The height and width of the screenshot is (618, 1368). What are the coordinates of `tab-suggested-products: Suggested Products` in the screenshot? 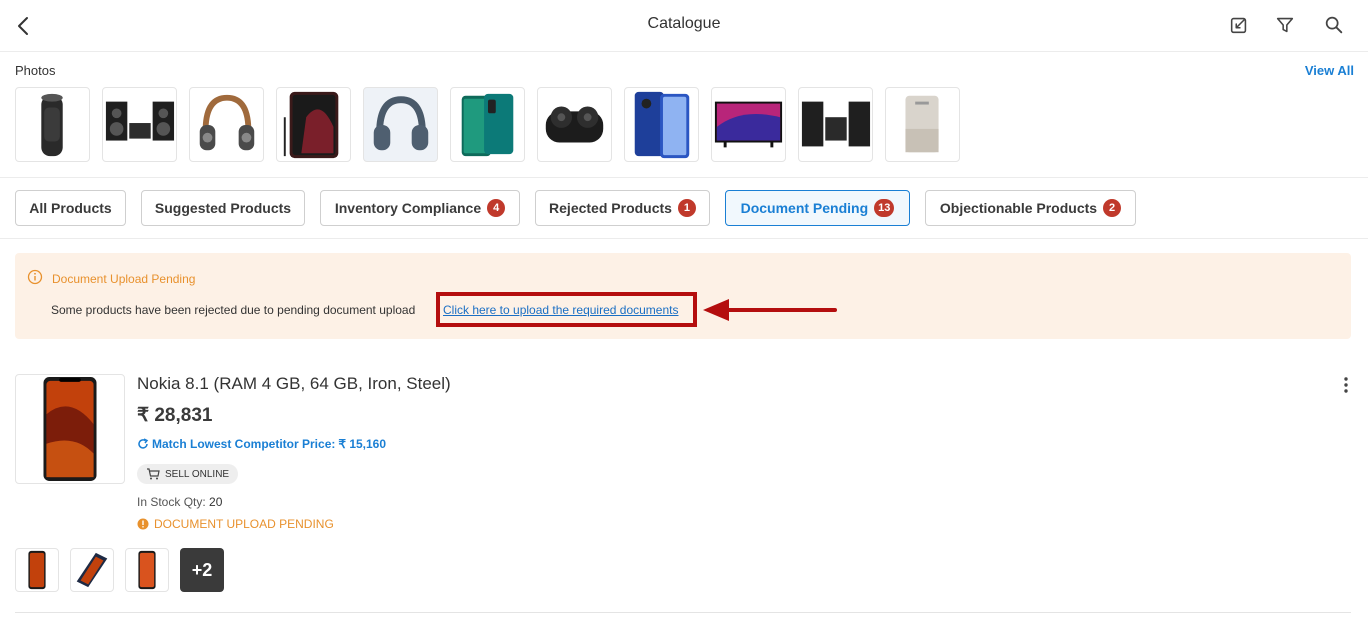 It's located at (223, 208).